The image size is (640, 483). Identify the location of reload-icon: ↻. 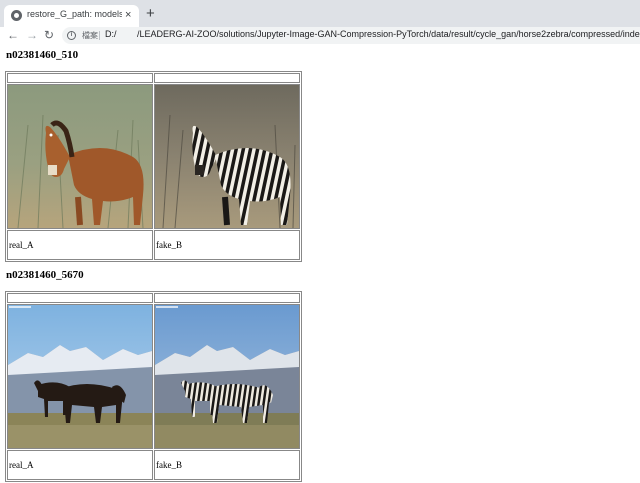
(49, 35).